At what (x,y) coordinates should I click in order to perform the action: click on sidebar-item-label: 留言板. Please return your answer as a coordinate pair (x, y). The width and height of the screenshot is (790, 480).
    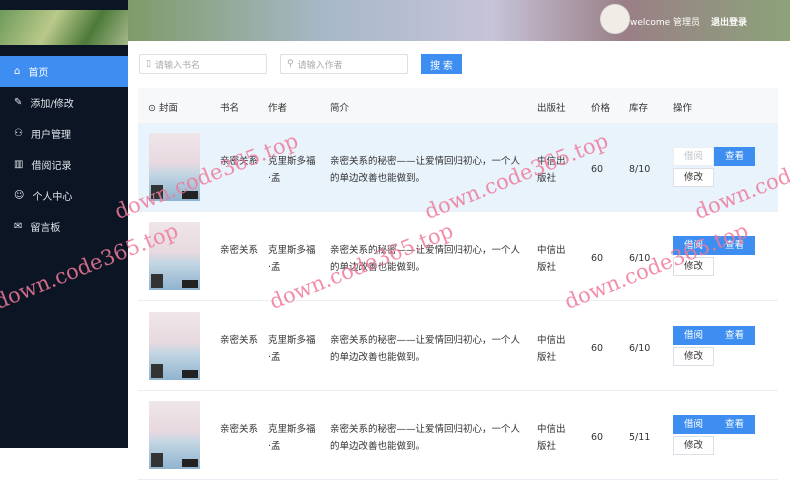
    Looking at the image, I should click on (45, 228).